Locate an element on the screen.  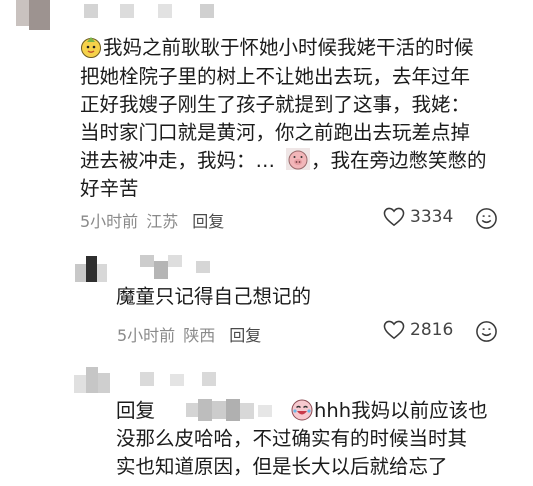
comment-1-line-6: 好辛苦 is located at coordinates (109, 188).